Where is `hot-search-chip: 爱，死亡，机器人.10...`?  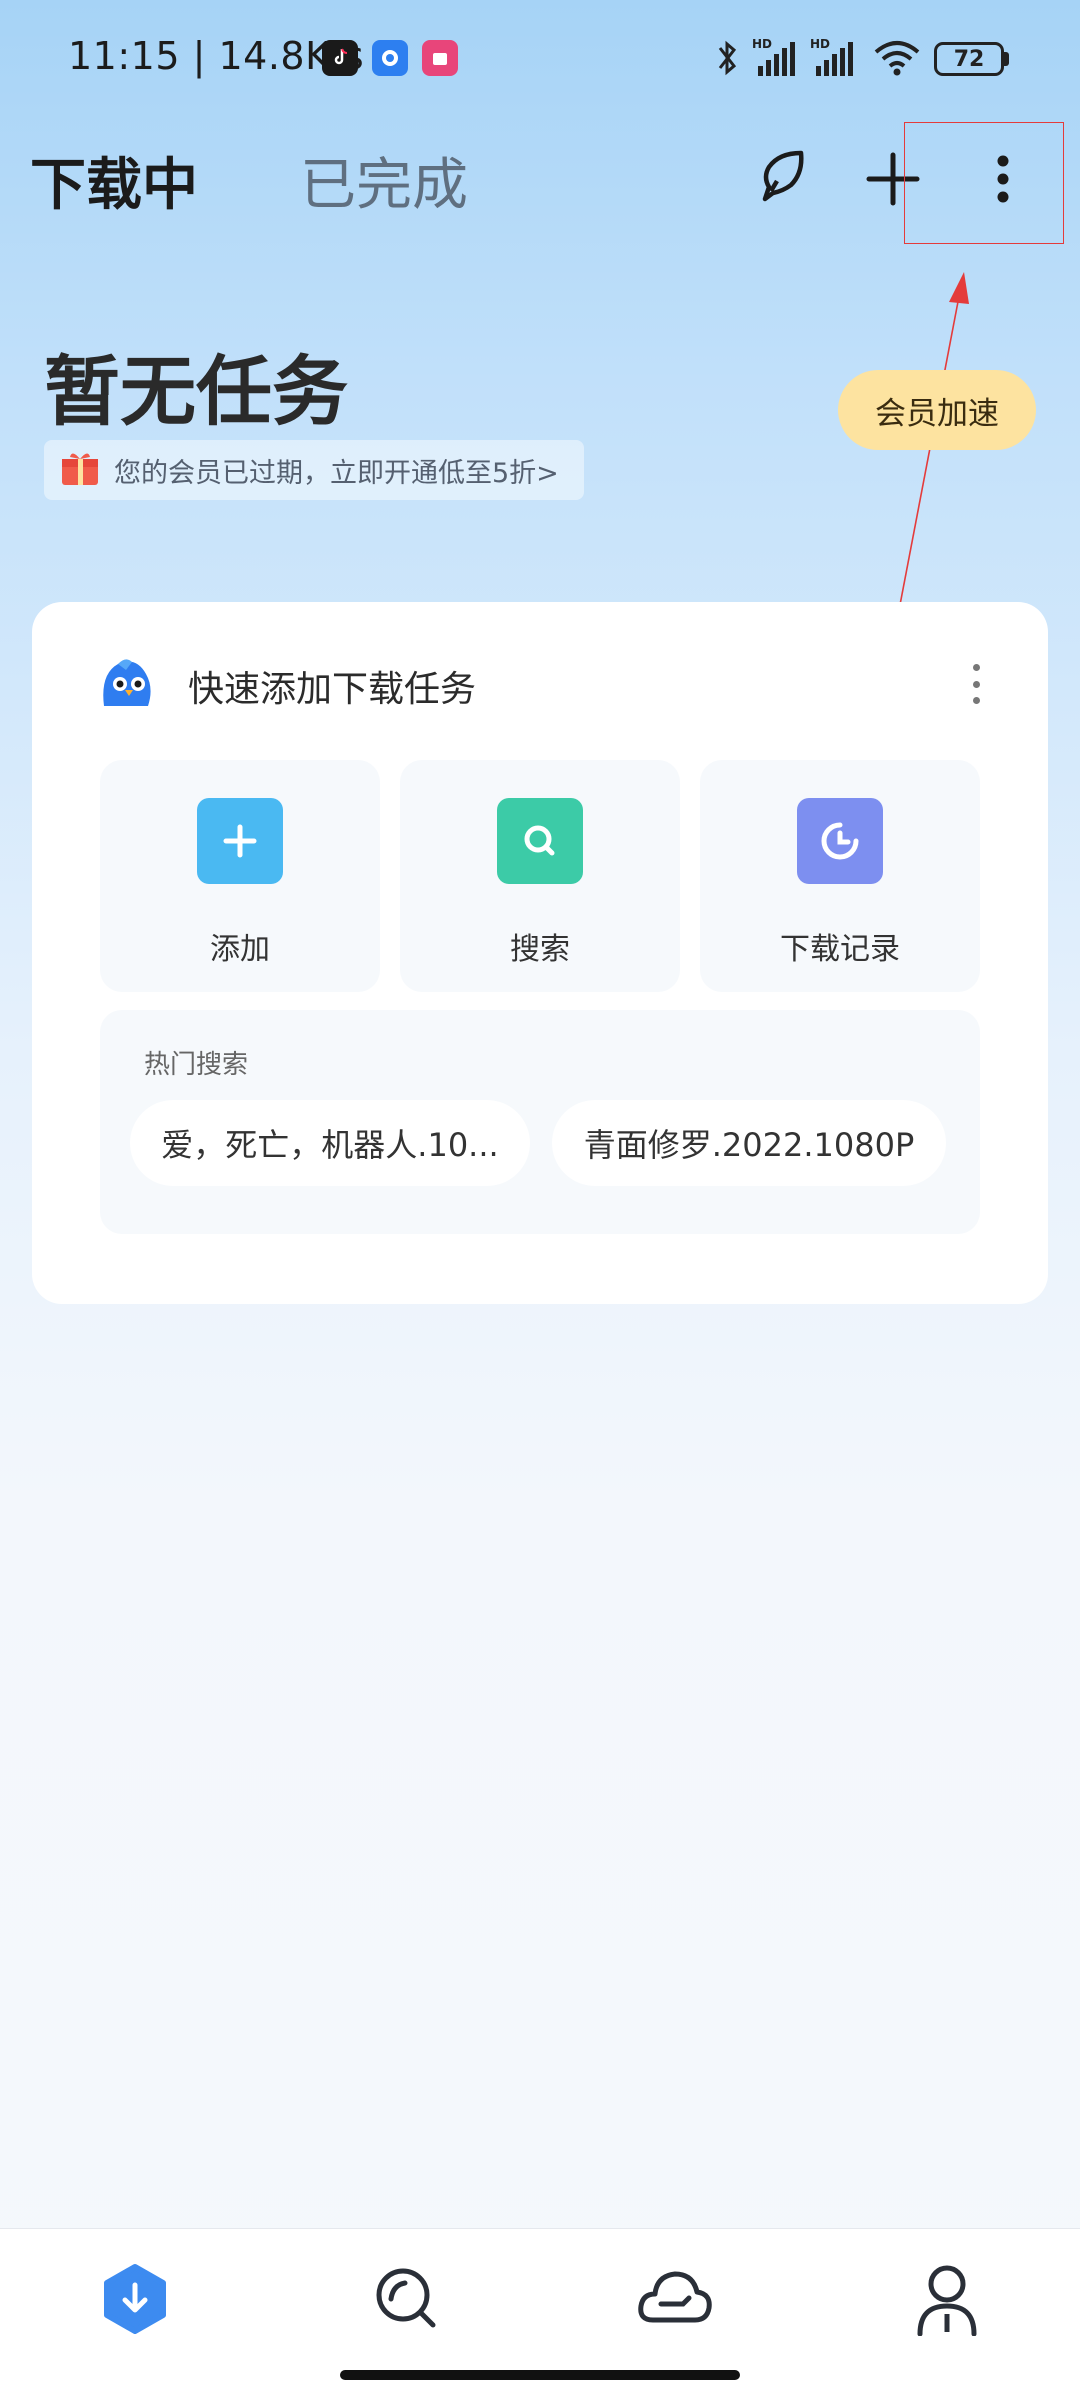
hot-search-chip: 爱，死亡，机器人.10... is located at coordinates (330, 1143).